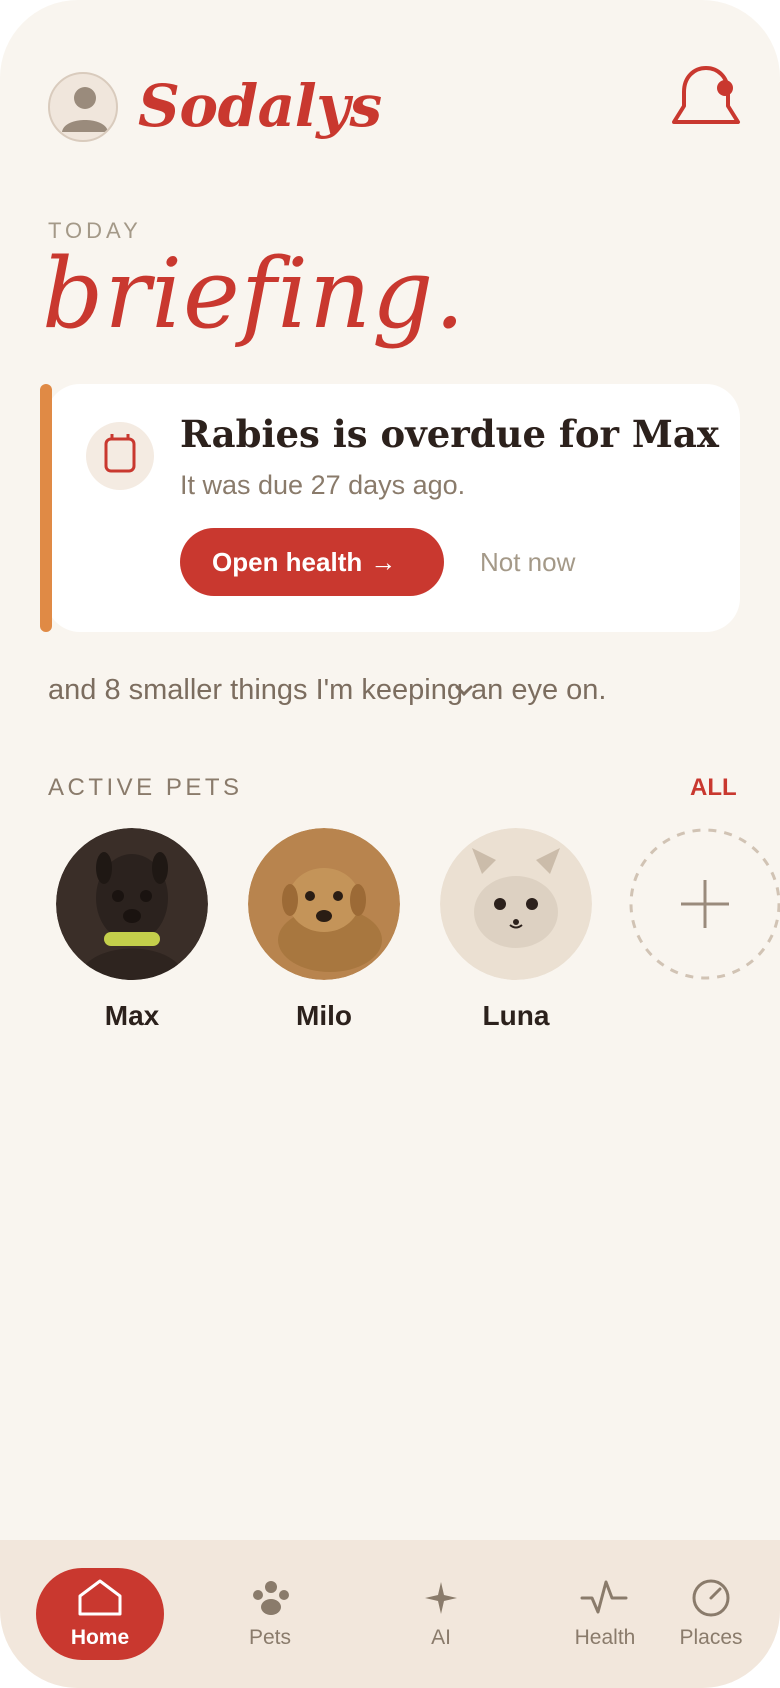 This screenshot has width=780, height=1688. What do you see at coordinates (605, 1637) in the screenshot?
I see `nav-label: Health` at bounding box center [605, 1637].